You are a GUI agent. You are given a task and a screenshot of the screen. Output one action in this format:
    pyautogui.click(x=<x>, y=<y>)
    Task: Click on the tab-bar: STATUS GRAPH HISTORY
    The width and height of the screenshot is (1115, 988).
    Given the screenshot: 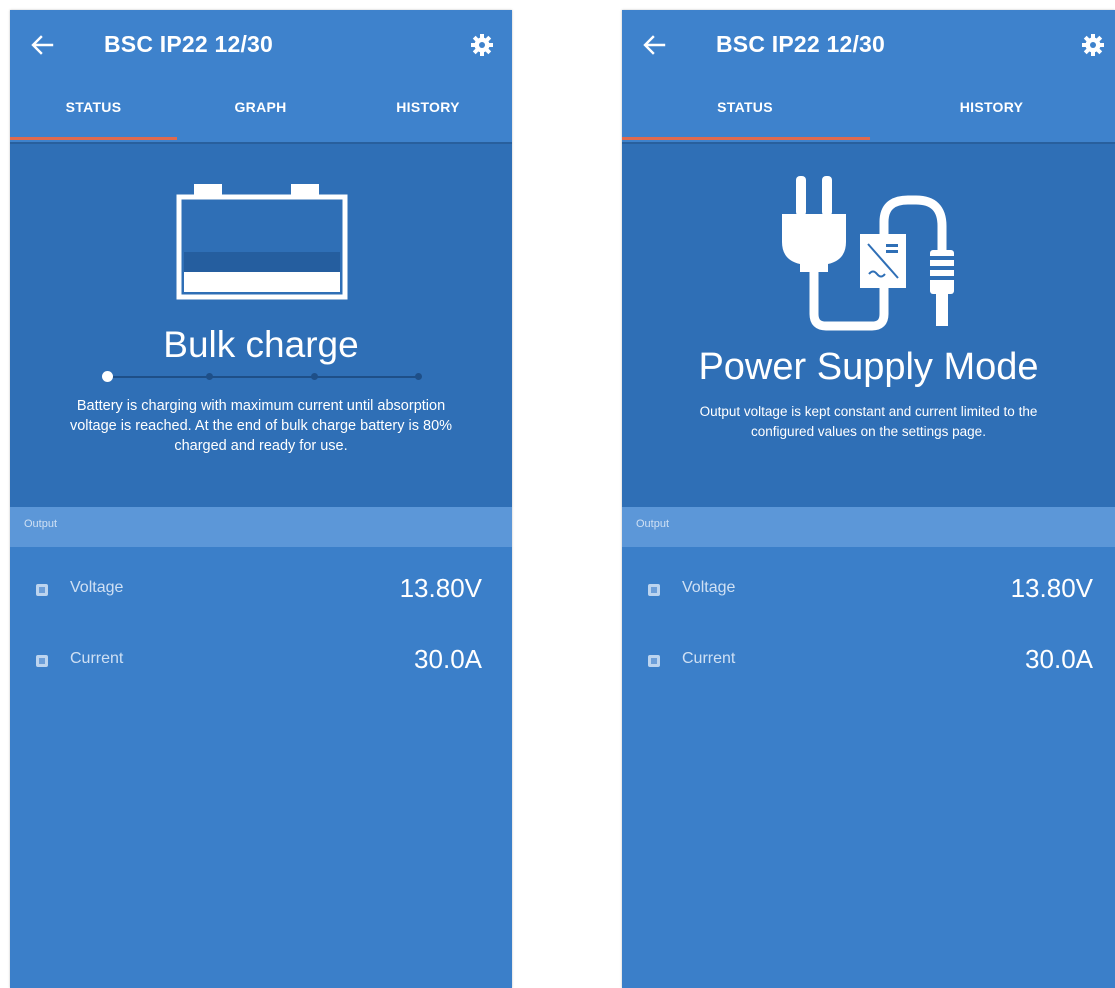 What is the action you would take?
    pyautogui.click(x=261, y=120)
    